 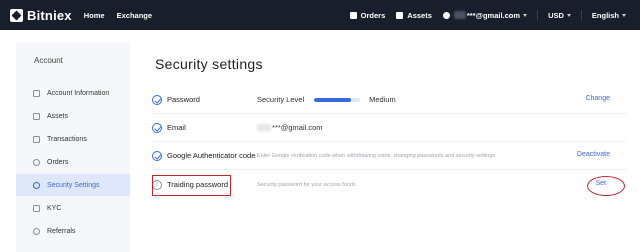 I want to click on security-level: Security Level Medium, so click(x=326, y=99).